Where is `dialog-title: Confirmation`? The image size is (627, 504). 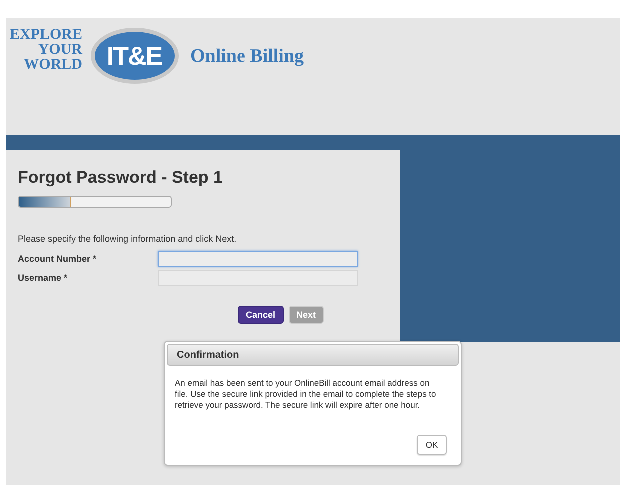 dialog-title: Confirmation is located at coordinates (313, 355).